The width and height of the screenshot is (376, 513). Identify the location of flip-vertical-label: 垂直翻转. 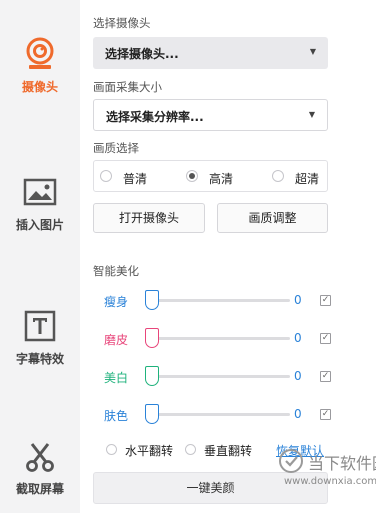
(228, 451).